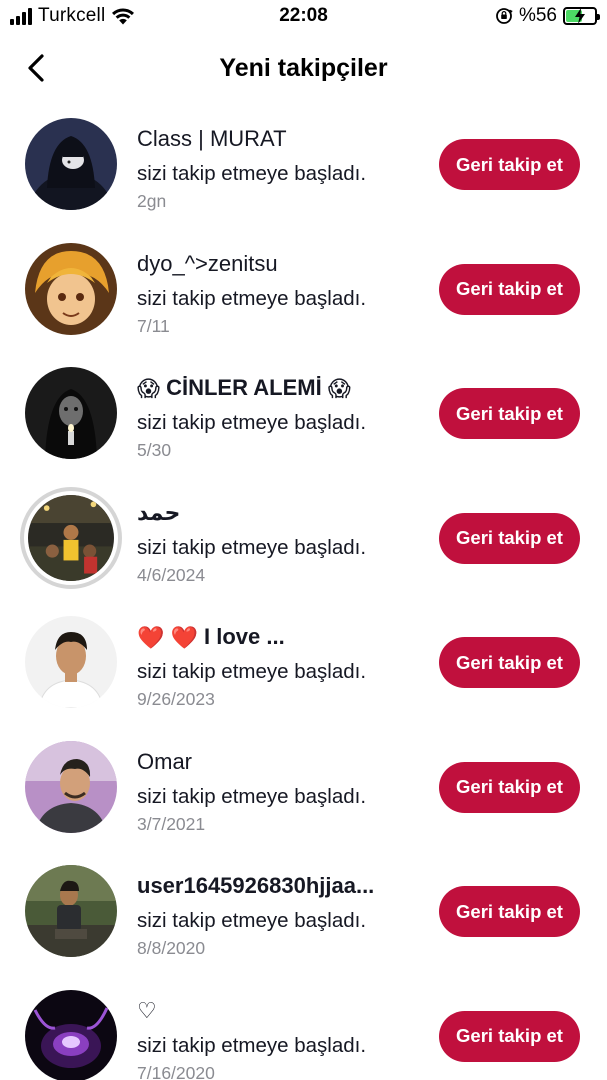 The image size is (607, 1080). I want to click on anime-character-avatar, so click(71, 288).